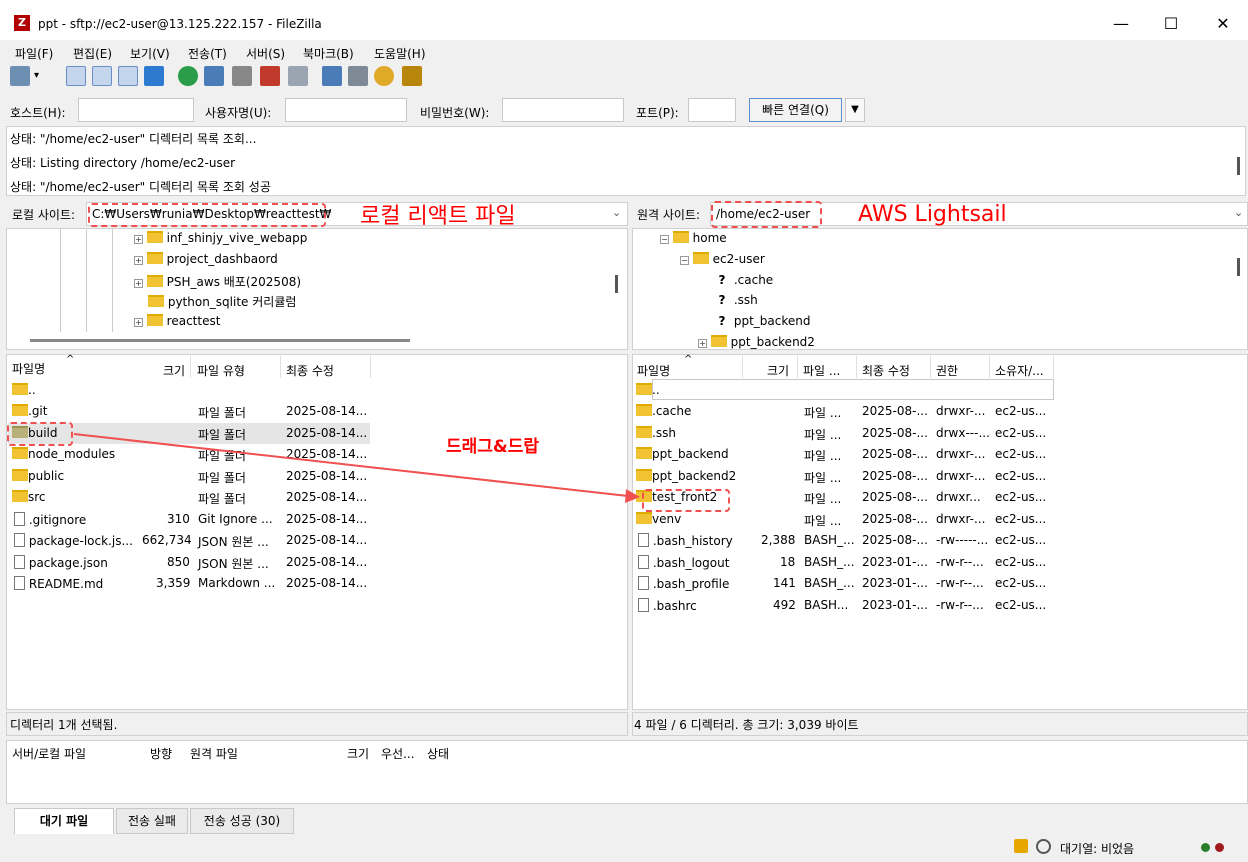 This screenshot has width=1248, height=862. I want to click on drag-arrow-line, so click(351, 465).